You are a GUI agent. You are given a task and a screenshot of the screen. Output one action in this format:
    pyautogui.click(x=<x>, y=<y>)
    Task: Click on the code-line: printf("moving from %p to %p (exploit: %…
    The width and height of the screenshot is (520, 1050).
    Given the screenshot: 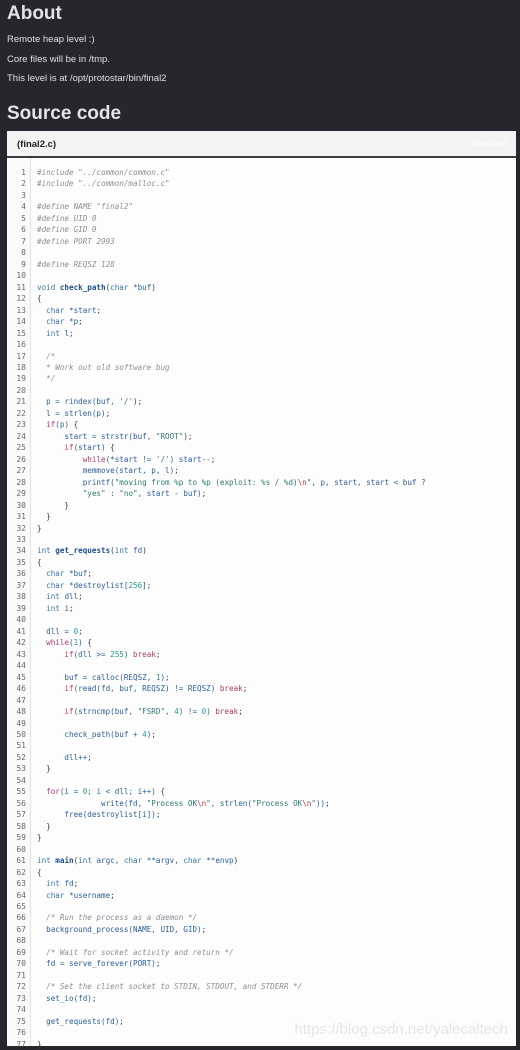 What is the action you would take?
    pyautogui.click(x=276, y=482)
    